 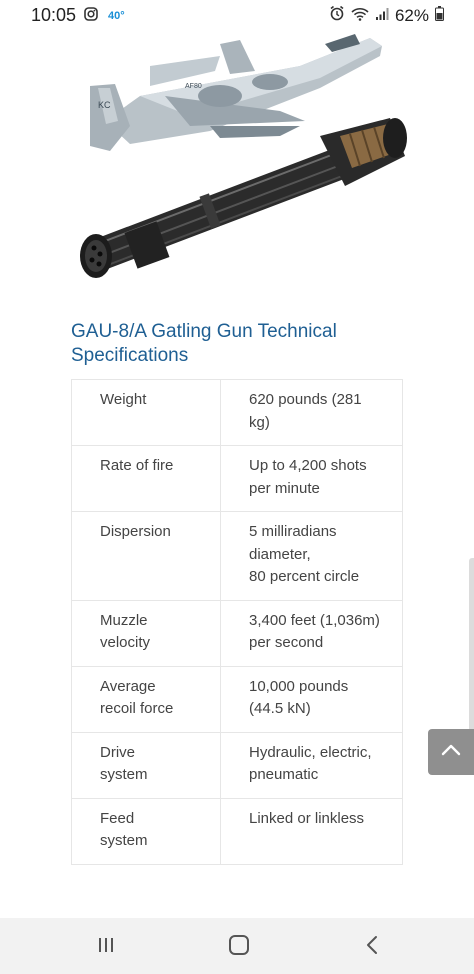 What do you see at coordinates (146, 699) in the screenshot?
I see `spec-label: Average recoil force` at bounding box center [146, 699].